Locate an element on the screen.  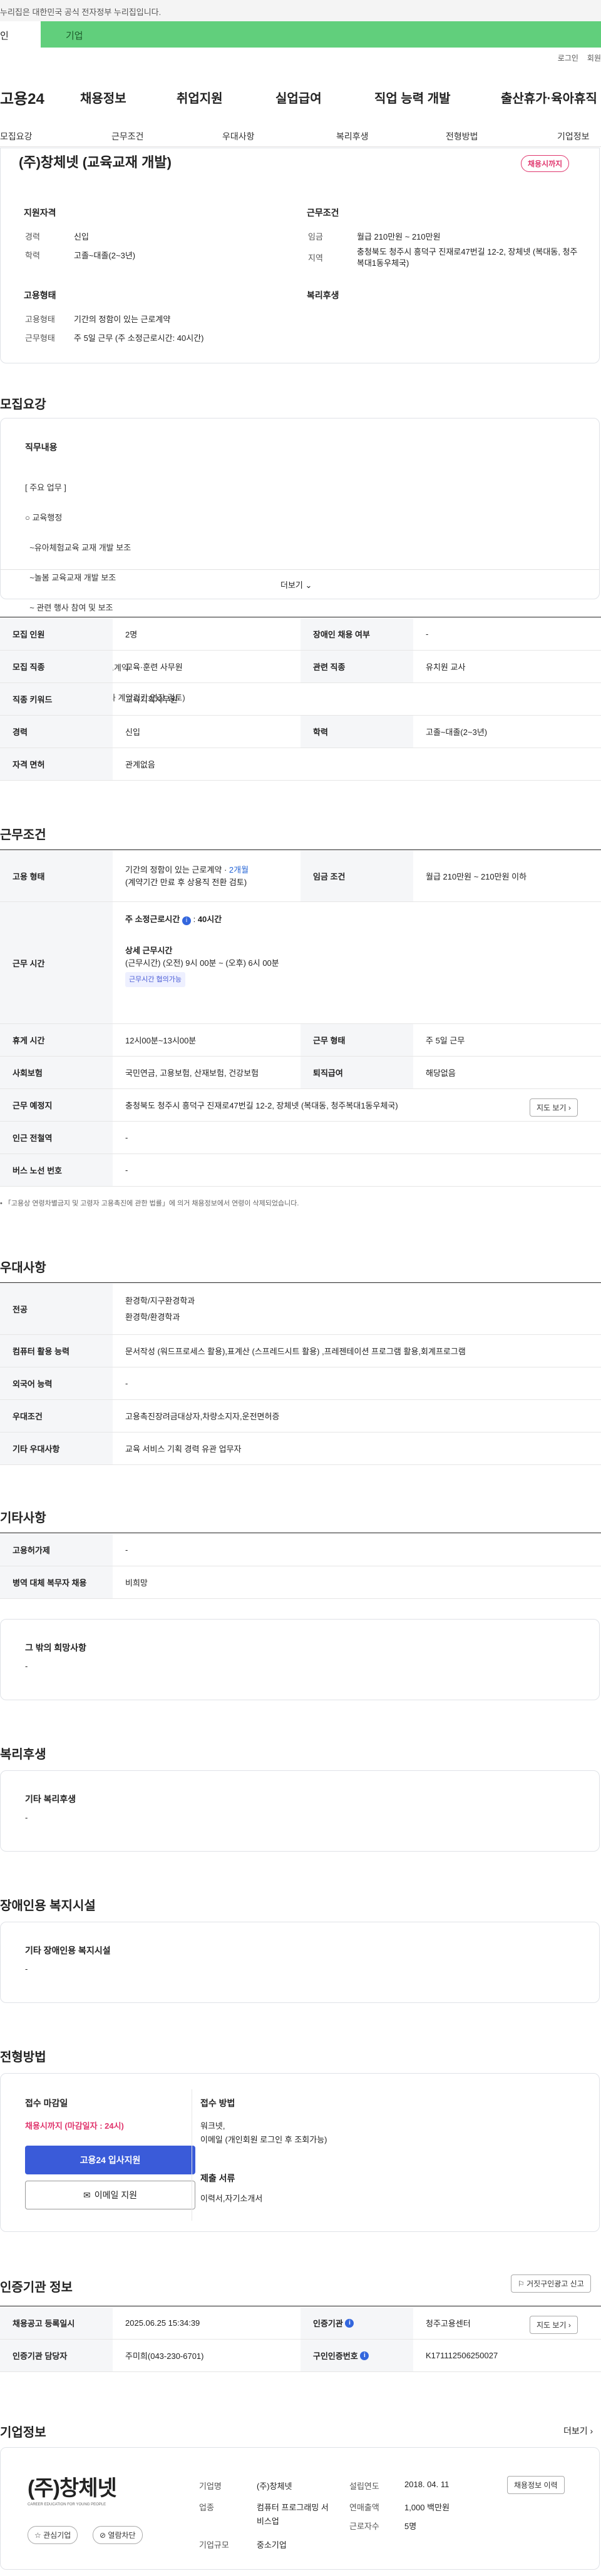
table-header-cell: 경력 is located at coordinates (56, 732).